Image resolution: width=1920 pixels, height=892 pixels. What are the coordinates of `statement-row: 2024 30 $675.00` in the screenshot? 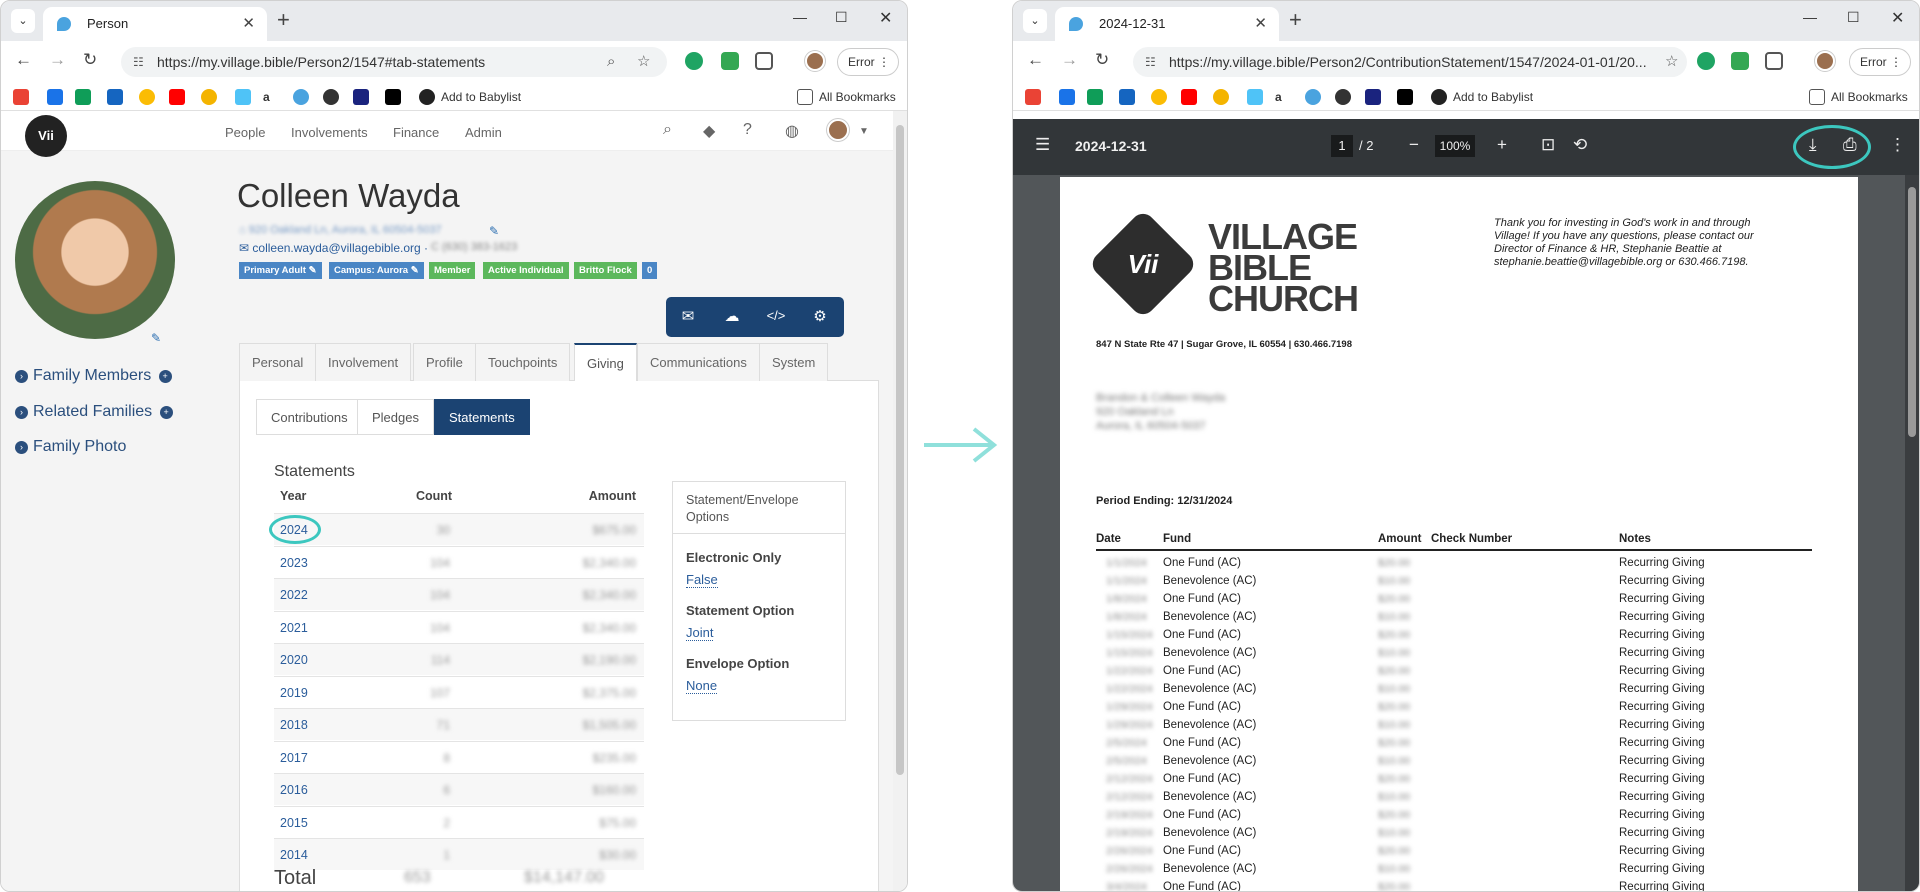 It's located at (456, 529).